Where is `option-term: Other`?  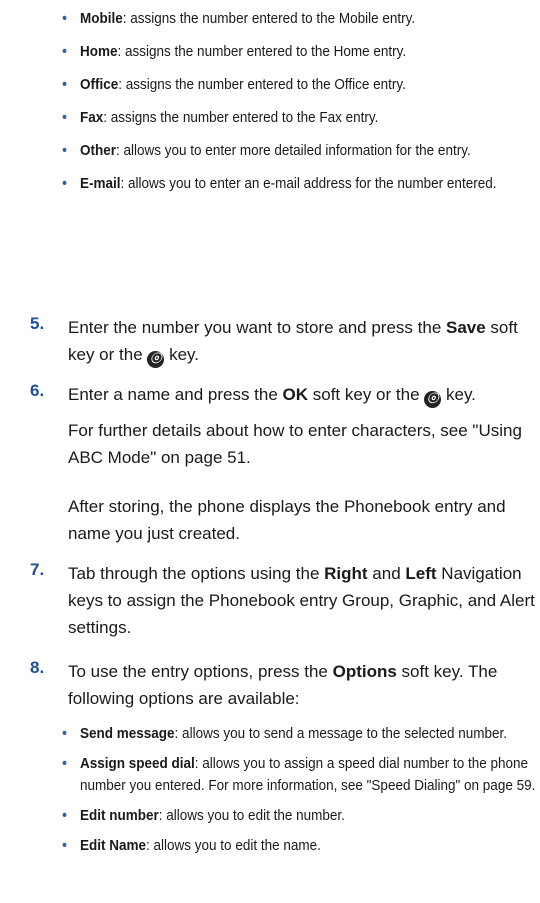 option-term: Other is located at coordinates (98, 150).